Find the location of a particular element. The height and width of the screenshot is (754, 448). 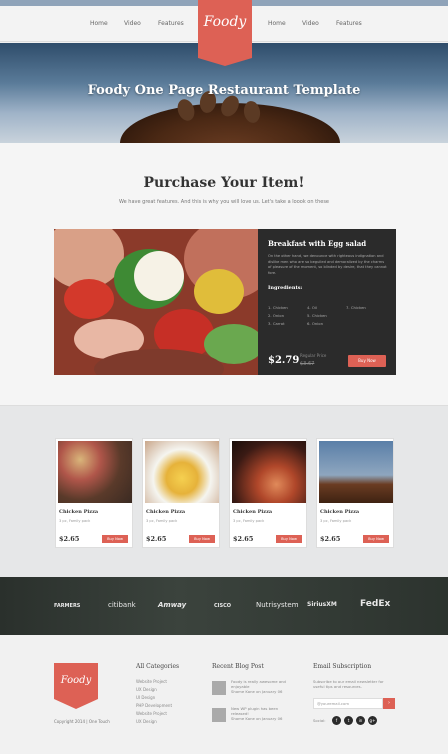

brand-logo-citibank: citibank is located at coordinates (122, 605).